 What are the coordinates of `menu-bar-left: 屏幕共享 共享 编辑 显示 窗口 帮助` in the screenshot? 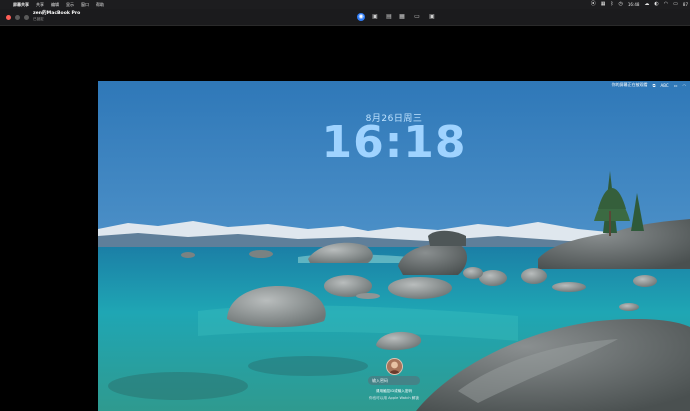 It's located at (52, 5).